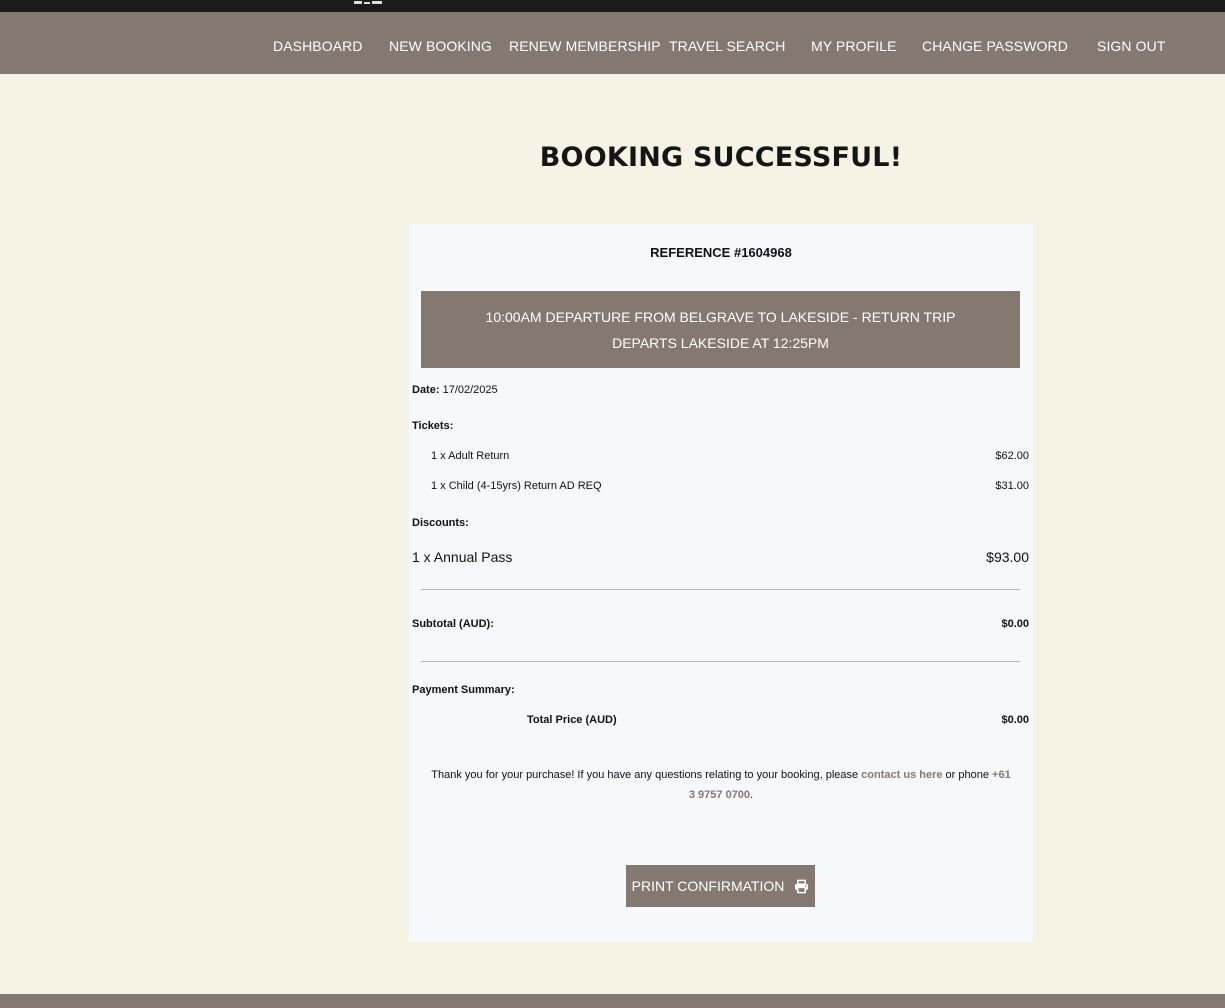  Describe the element at coordinates (612, 1001) in the screenshot. I see `footer-bar` at that location.